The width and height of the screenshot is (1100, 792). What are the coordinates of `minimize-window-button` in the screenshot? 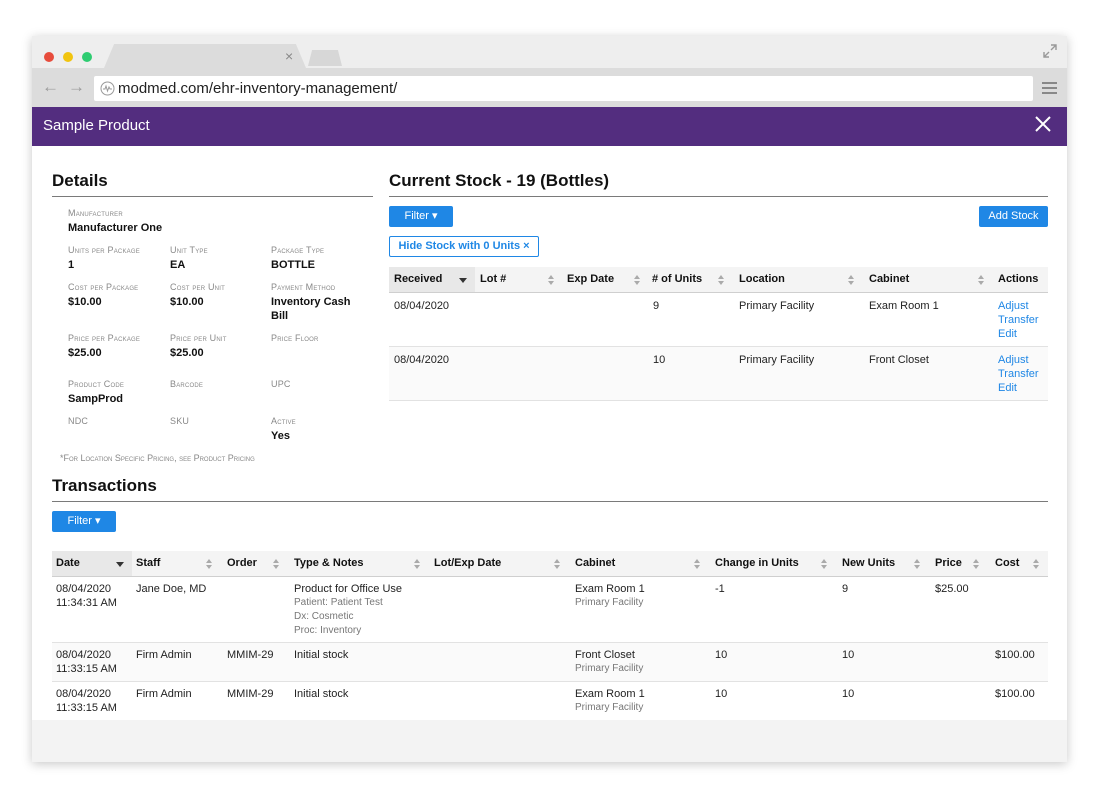 It's located at (68, 57).